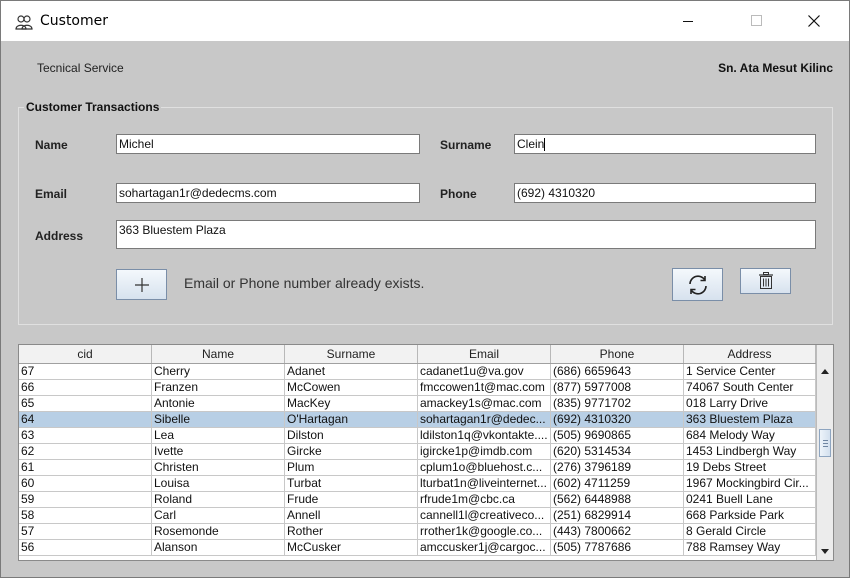 The height and width of the screenshot is (578, 850). Describe the element at coordinates (85, 452) in the screenshot. I see `table-cell: 62` at that location.